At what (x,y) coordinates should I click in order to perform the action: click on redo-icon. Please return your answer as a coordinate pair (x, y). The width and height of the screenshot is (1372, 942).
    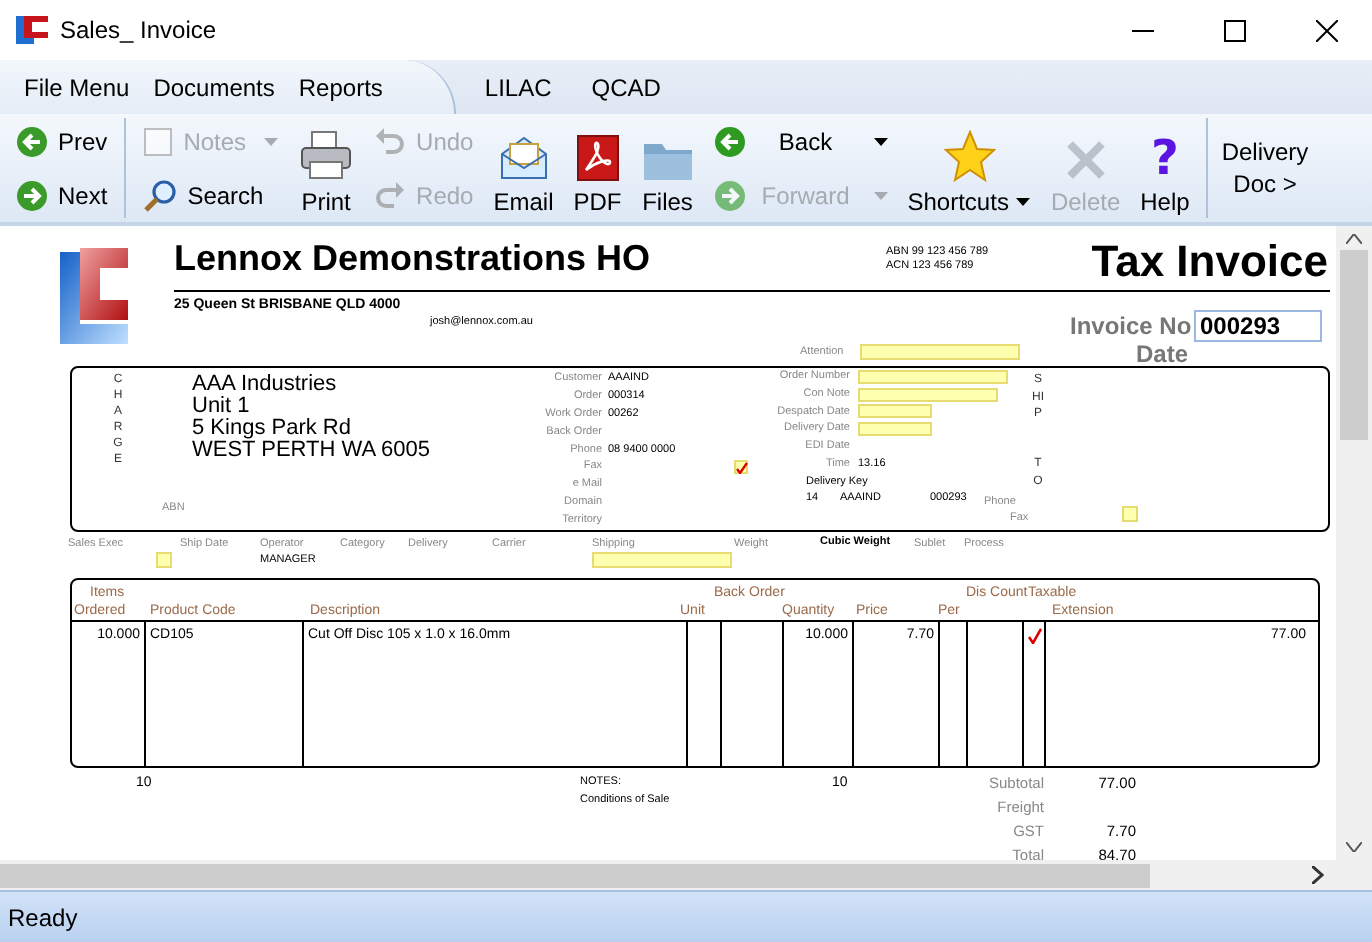
    Looking at the image, I should click on (390, 195).